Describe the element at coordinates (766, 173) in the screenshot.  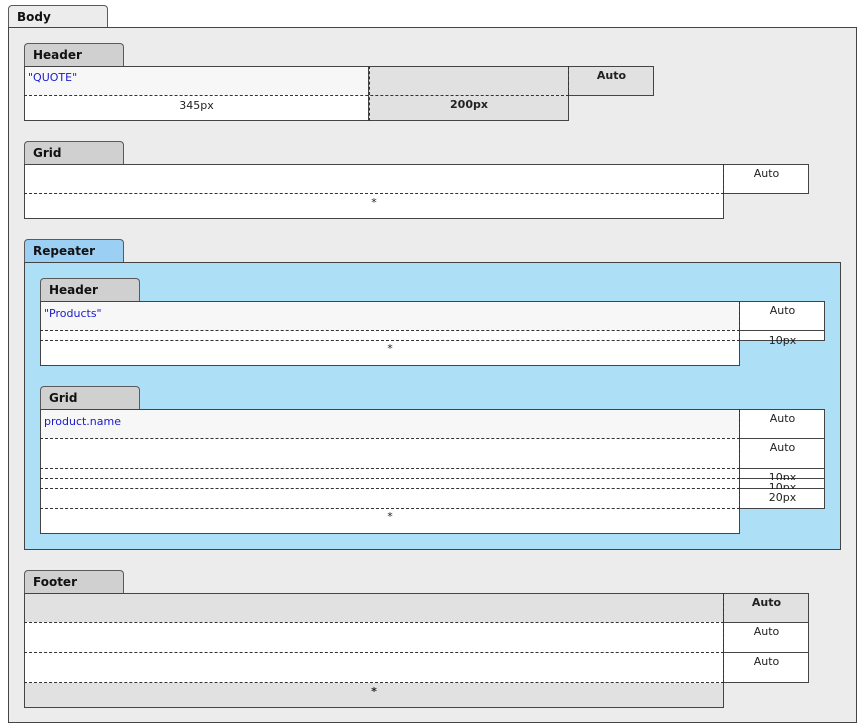
I see `grid-row-height-label: Auto` at that location.